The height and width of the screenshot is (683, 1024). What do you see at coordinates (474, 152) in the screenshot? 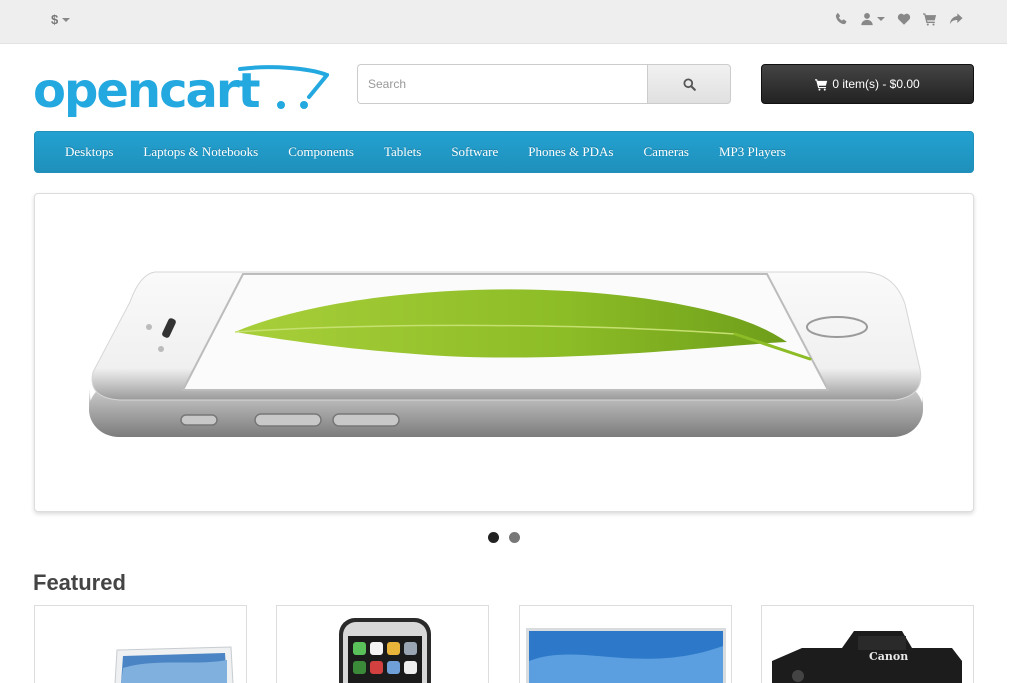
I see `menu-item-software: Software` at bounding box center [474, 152].